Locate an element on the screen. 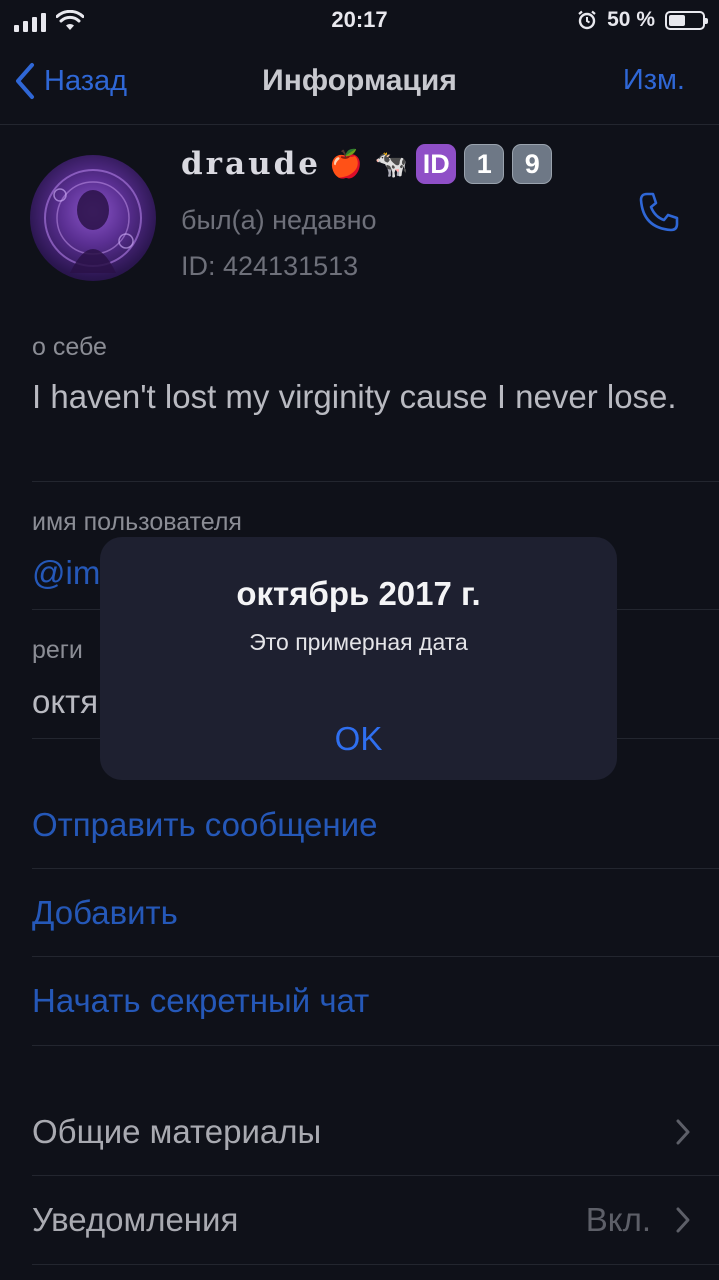 The height and width of the screenshot is (1280, 719). navigation-bar: Назад Информация Изм. is located at coordinates (359, 88).